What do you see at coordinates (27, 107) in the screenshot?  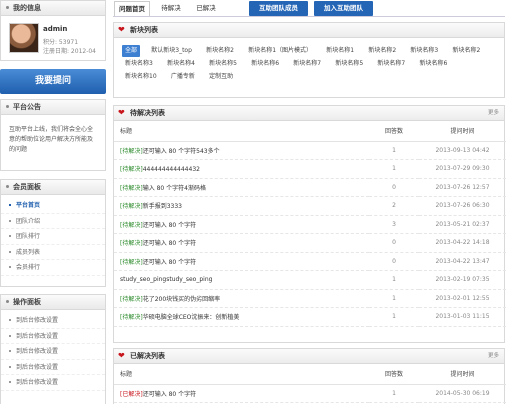 I see `notice-title: 平台公告` at bounding box center [27, 107].